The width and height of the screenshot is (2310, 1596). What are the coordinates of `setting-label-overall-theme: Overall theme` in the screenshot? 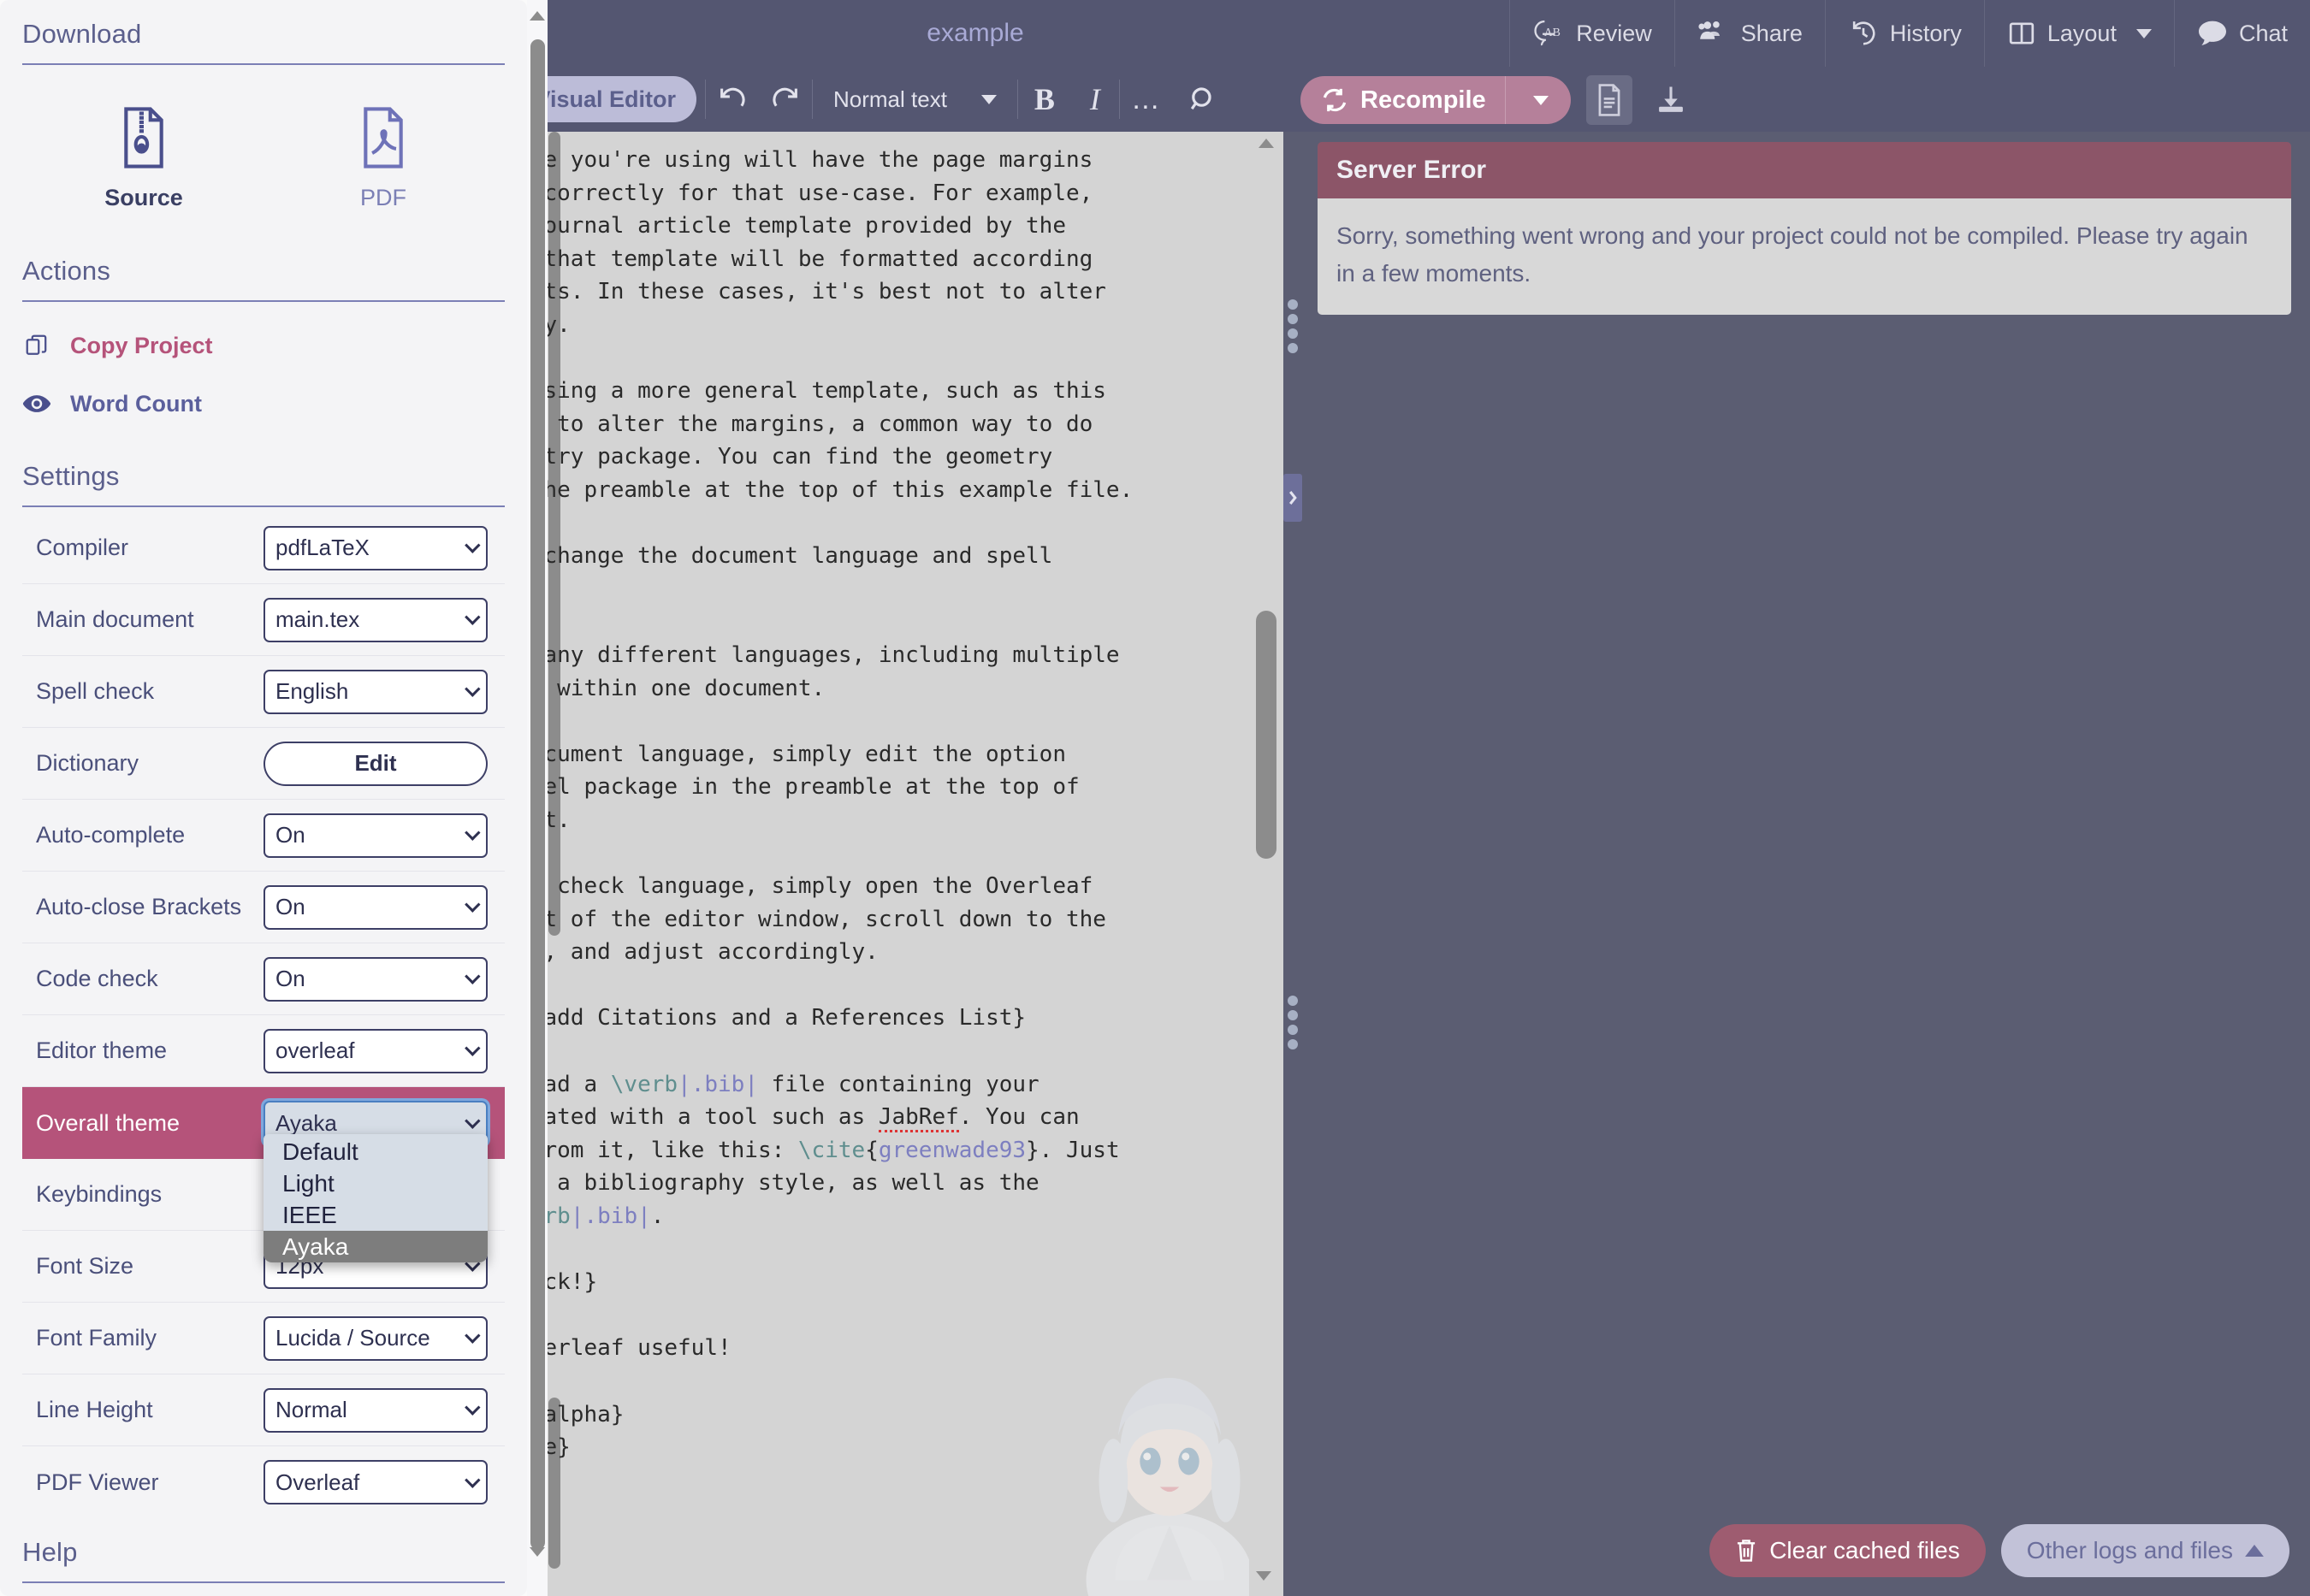 It's located at (108, 1122).